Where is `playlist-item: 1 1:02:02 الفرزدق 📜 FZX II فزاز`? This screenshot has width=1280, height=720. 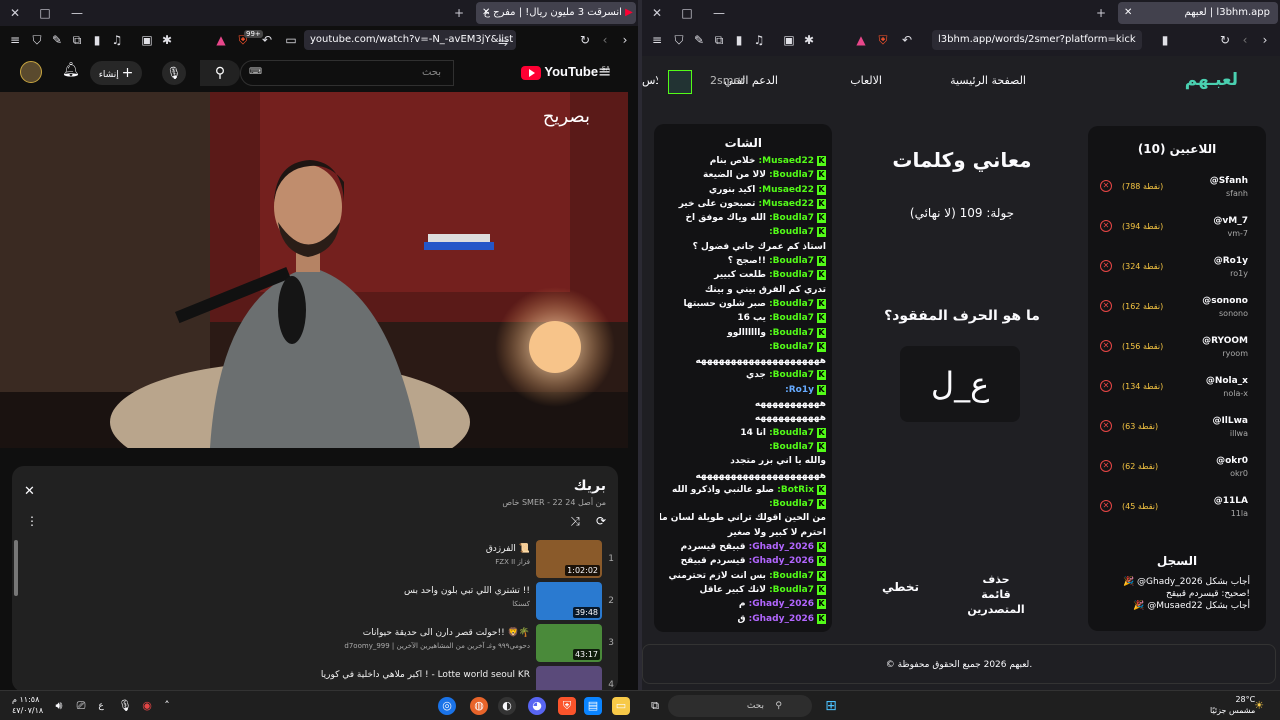
playlist-item: 1 1:02:02 الفرزدق 📜 FZX II فزاز is located at coordinates (323, 560).